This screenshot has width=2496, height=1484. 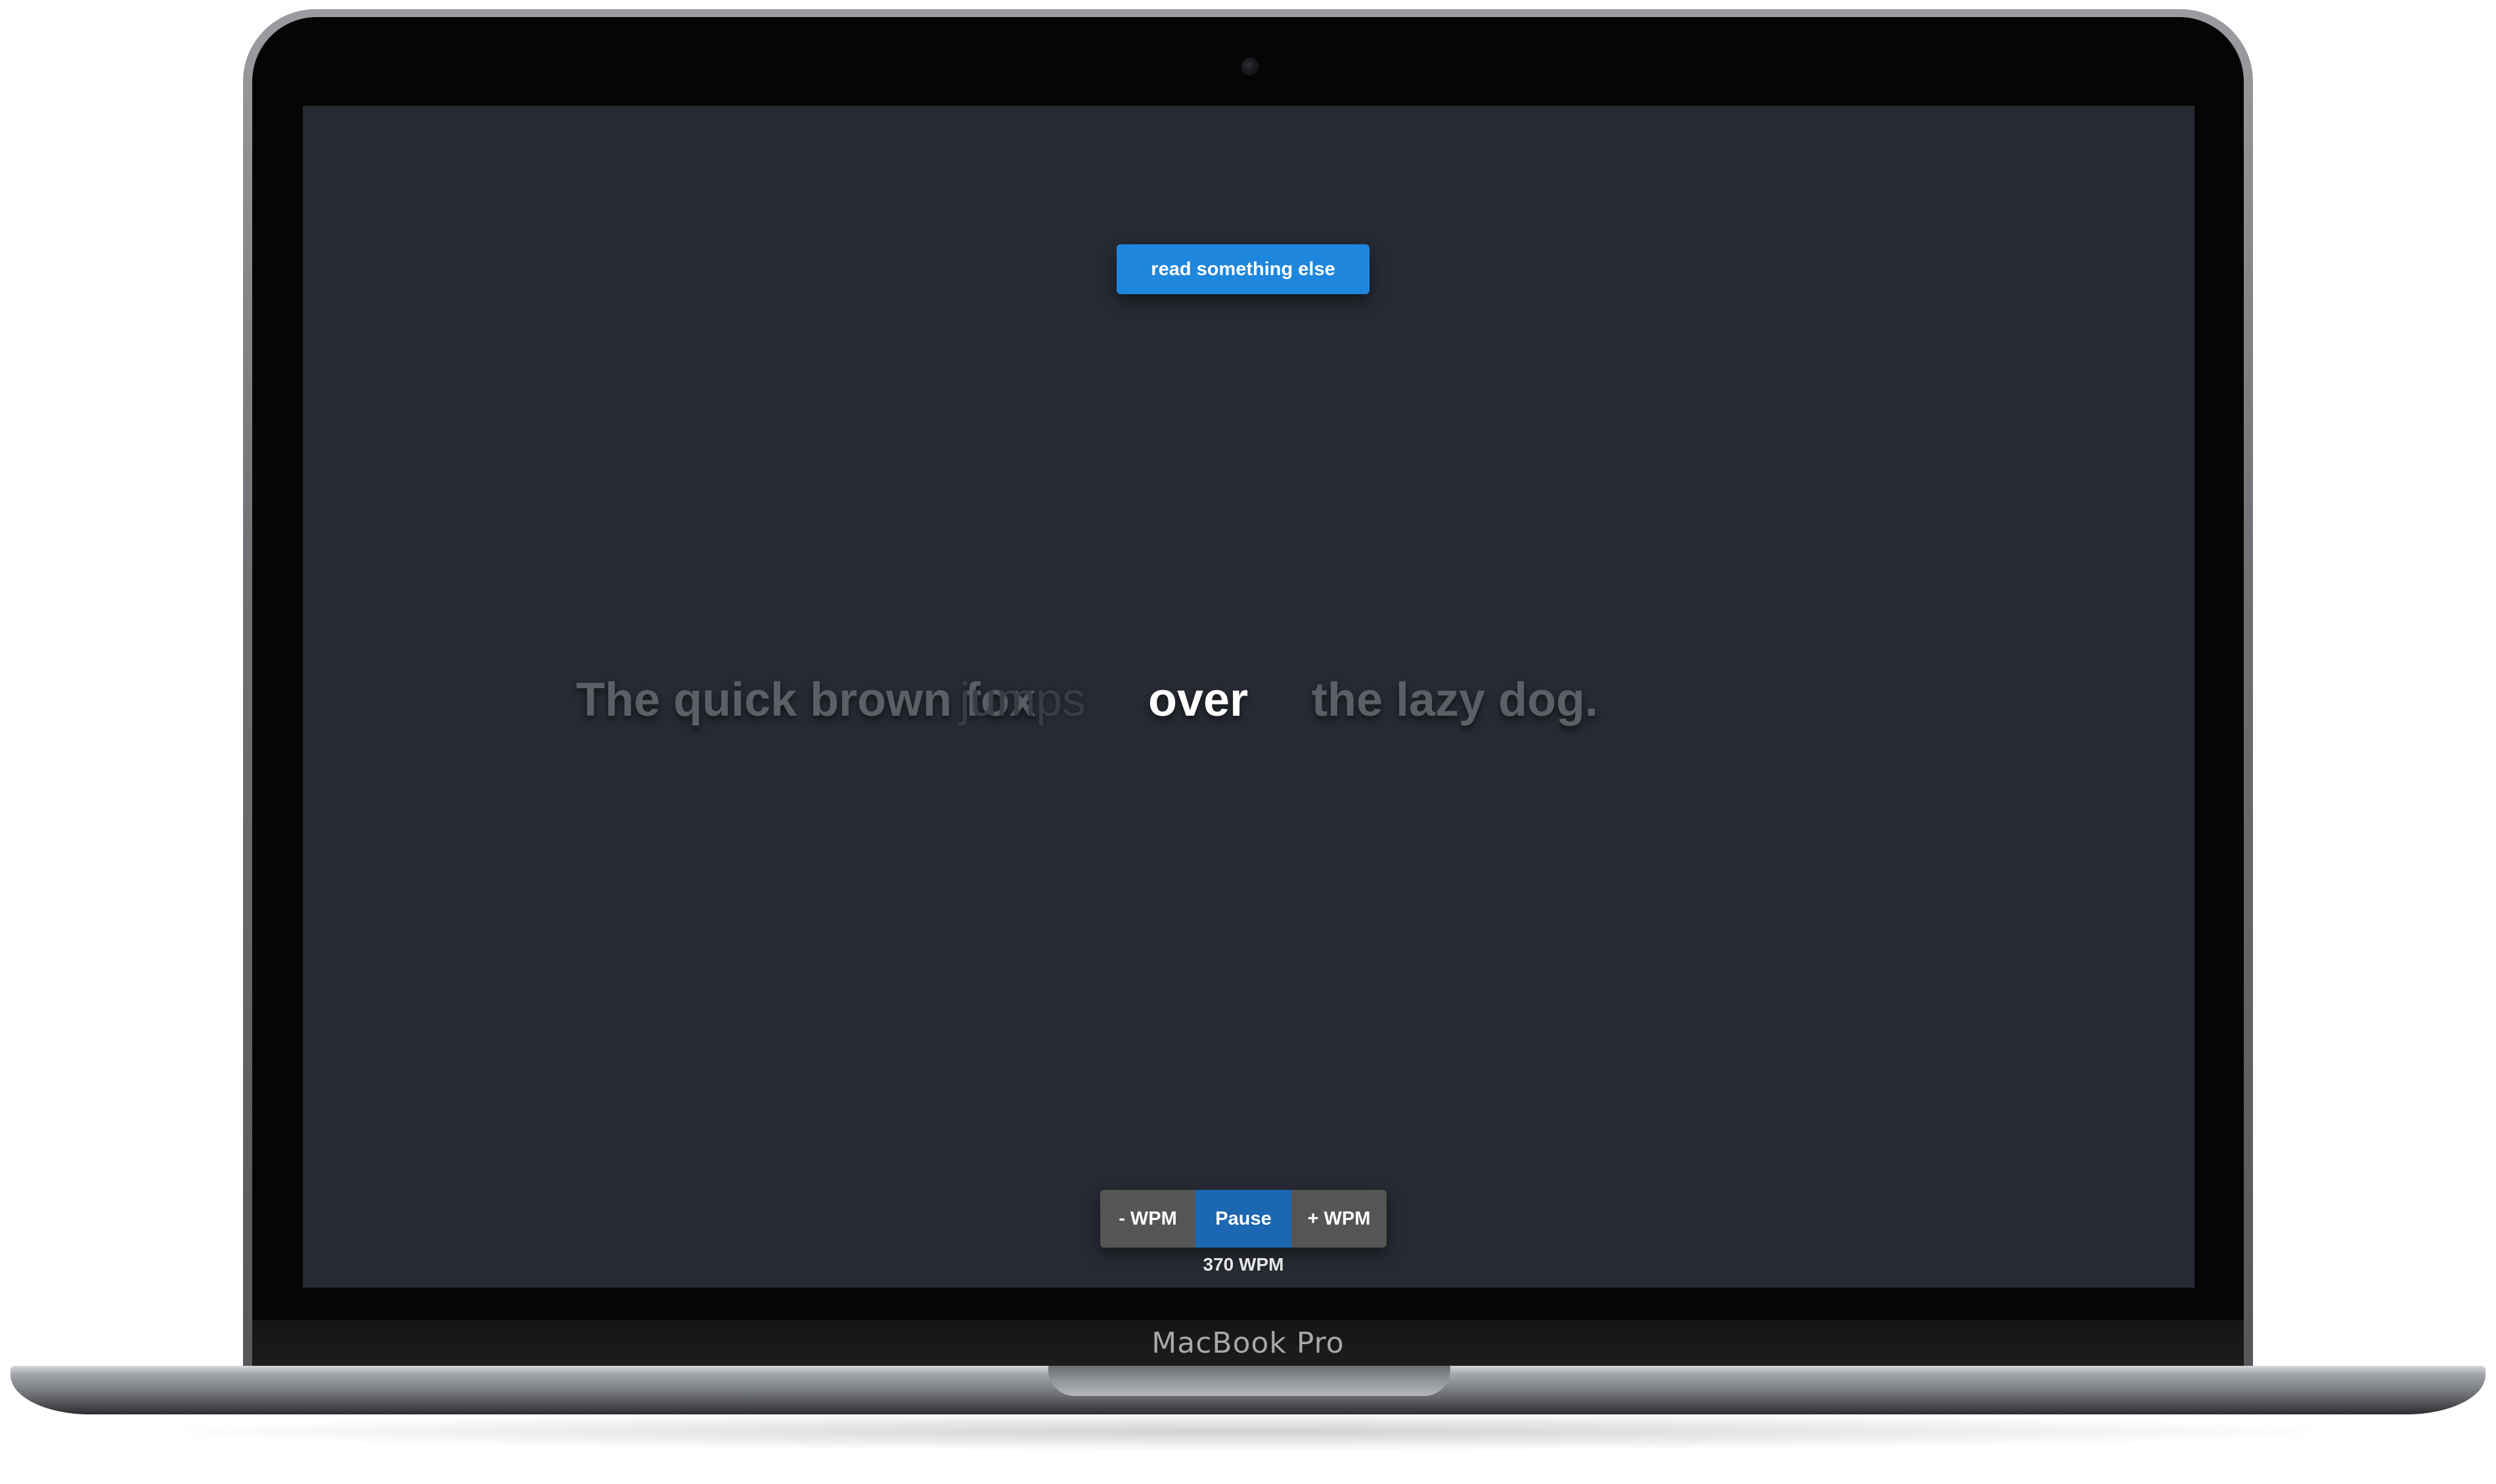 What do you see at coordinates (1198, 700) in the screenshot?
I see `current-word: over` at bounding box center [1198, 700].